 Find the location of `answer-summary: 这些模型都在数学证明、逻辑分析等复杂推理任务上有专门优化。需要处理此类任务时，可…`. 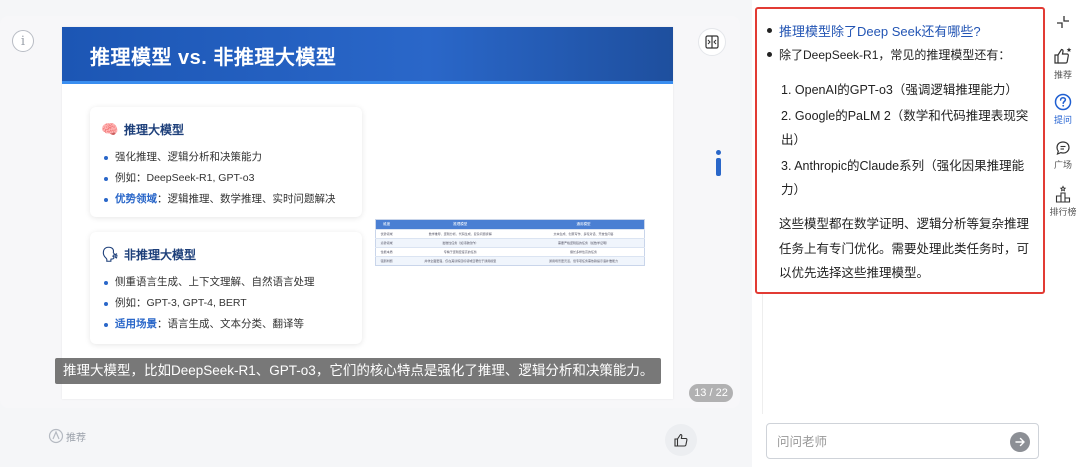

answer-summary: 这些模型都在数学证明、逻辑分析等复杂推理任务上有专门优化。需要处理此类任务时，可… is located at coordinates (904, 248).